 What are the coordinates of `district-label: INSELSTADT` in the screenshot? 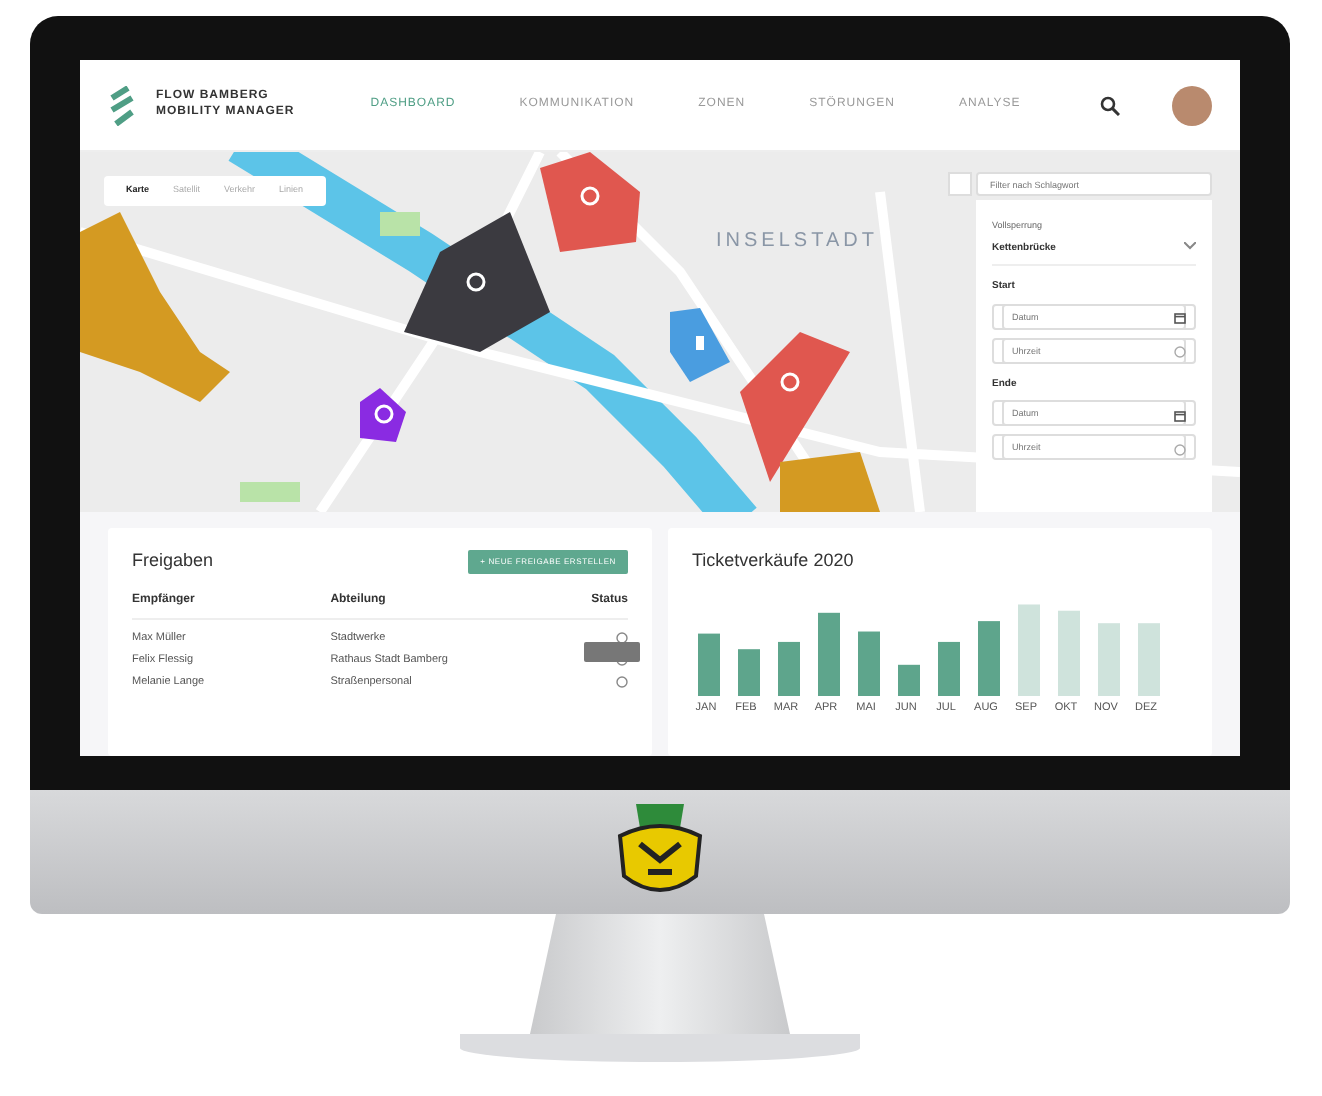 It's located at (797, 241).